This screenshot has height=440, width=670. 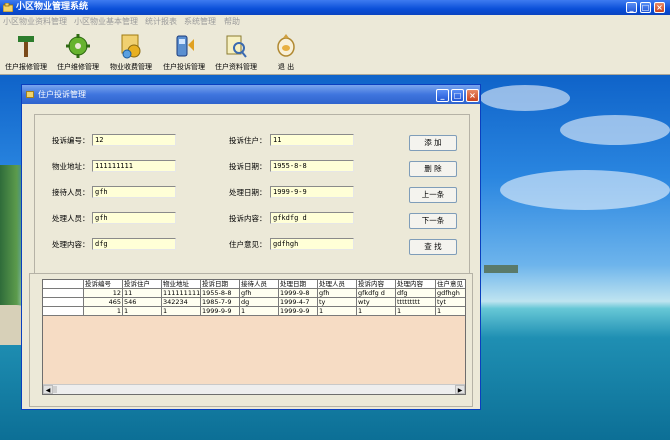 I want to click on table-cell: 1999-9-8, so click(x=298, y=293).